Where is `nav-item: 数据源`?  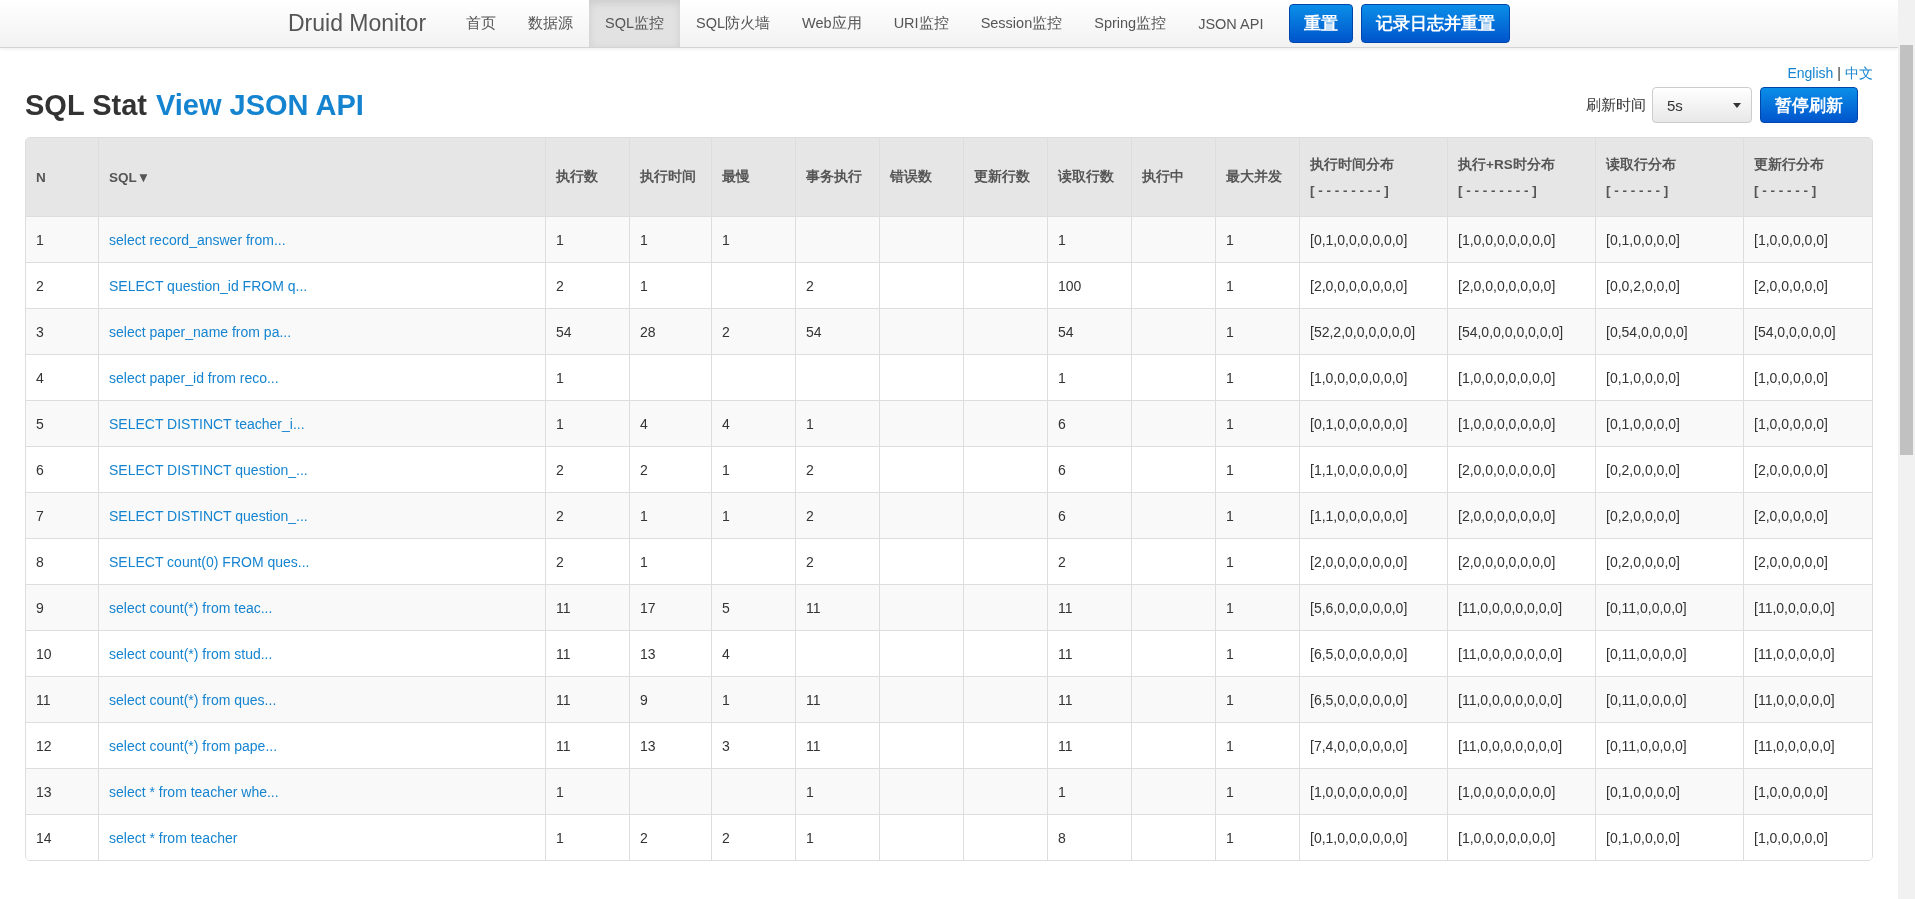 nav-item: 数据源 is located at coordinates (551, 23).